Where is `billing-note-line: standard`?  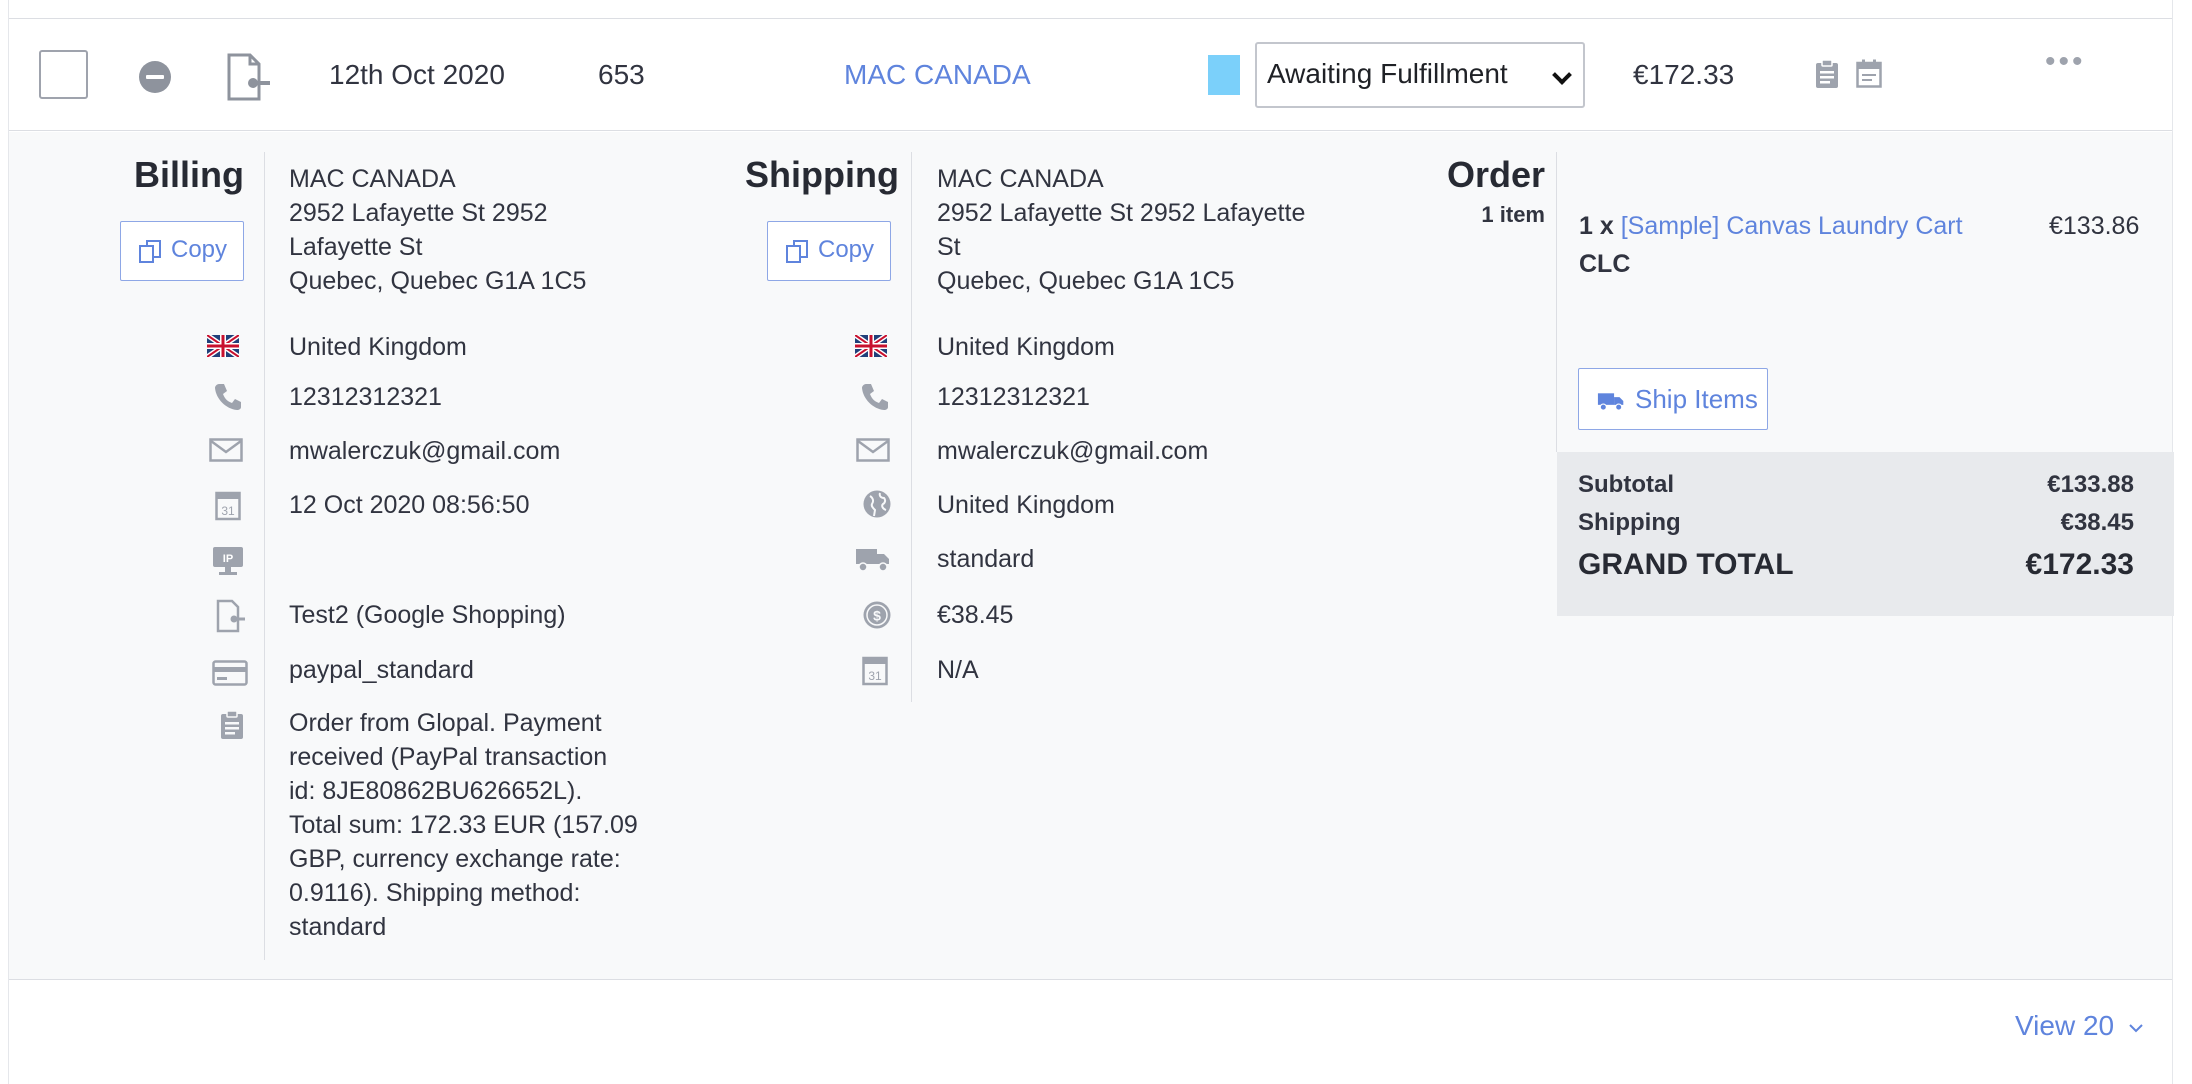 billing-note-line: standard is located at coordinates (338, 927).